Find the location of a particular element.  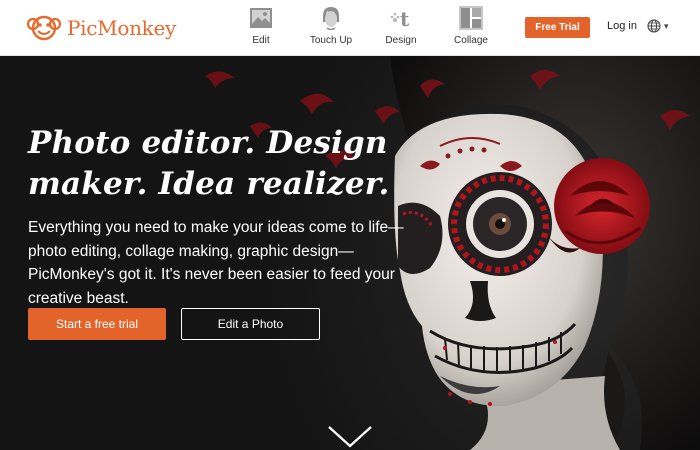

free-trial-button: Free Trial is located at coordinates (557, 27).